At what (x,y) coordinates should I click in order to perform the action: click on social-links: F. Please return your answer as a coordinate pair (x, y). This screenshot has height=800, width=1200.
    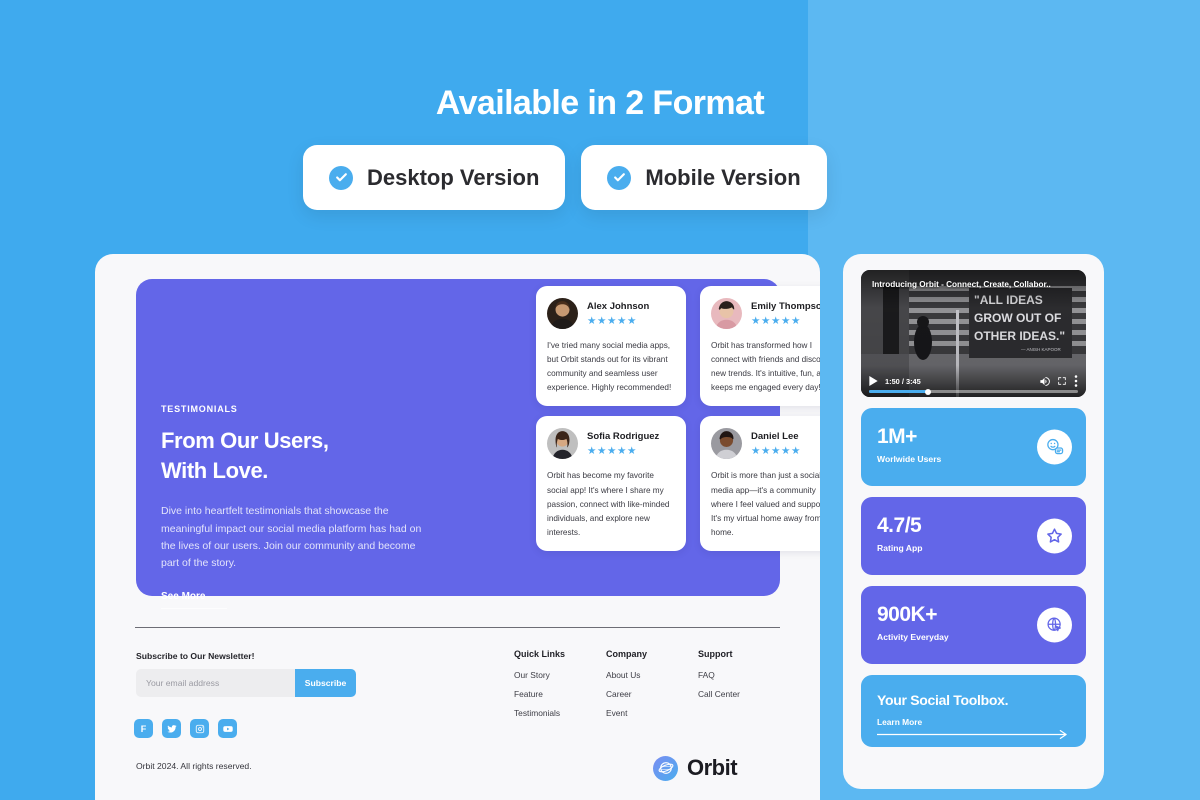
    Looking at the image, I should click on (185, 728).